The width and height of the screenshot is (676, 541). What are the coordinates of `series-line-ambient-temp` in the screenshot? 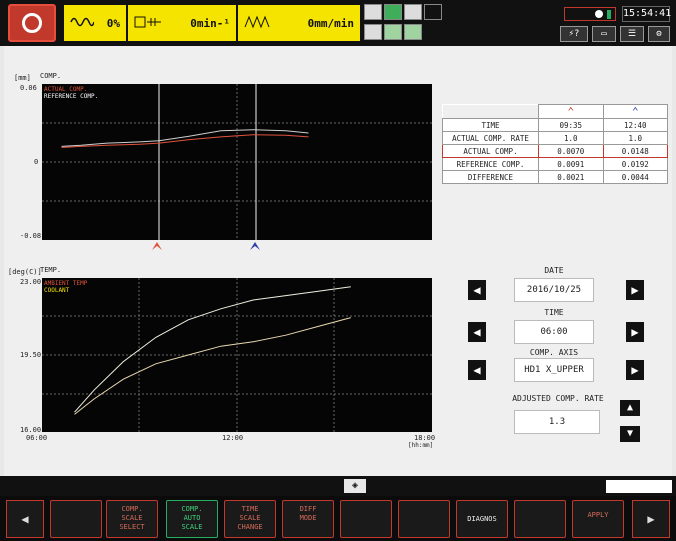 It's located at (212, 366).